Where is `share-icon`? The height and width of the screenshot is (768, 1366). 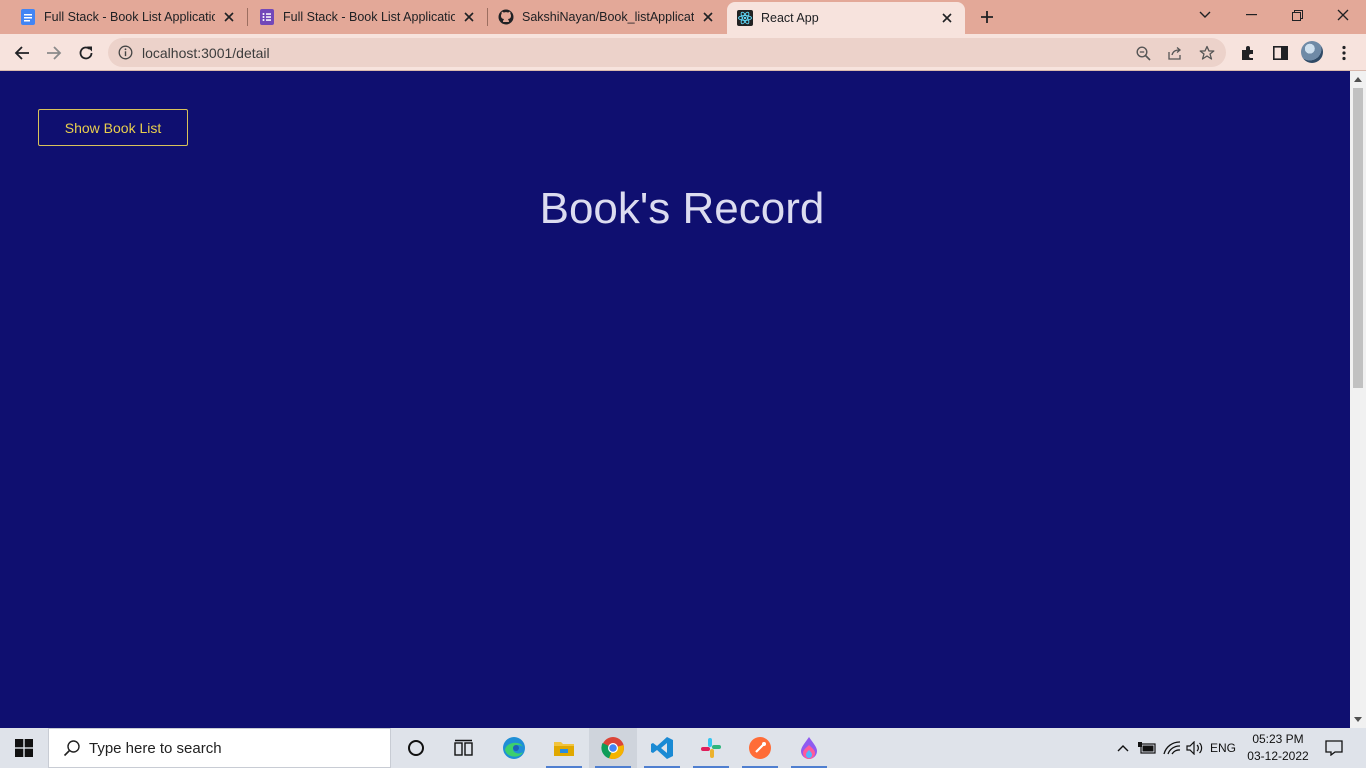 share-icon is located at coordinates (1175, 53).